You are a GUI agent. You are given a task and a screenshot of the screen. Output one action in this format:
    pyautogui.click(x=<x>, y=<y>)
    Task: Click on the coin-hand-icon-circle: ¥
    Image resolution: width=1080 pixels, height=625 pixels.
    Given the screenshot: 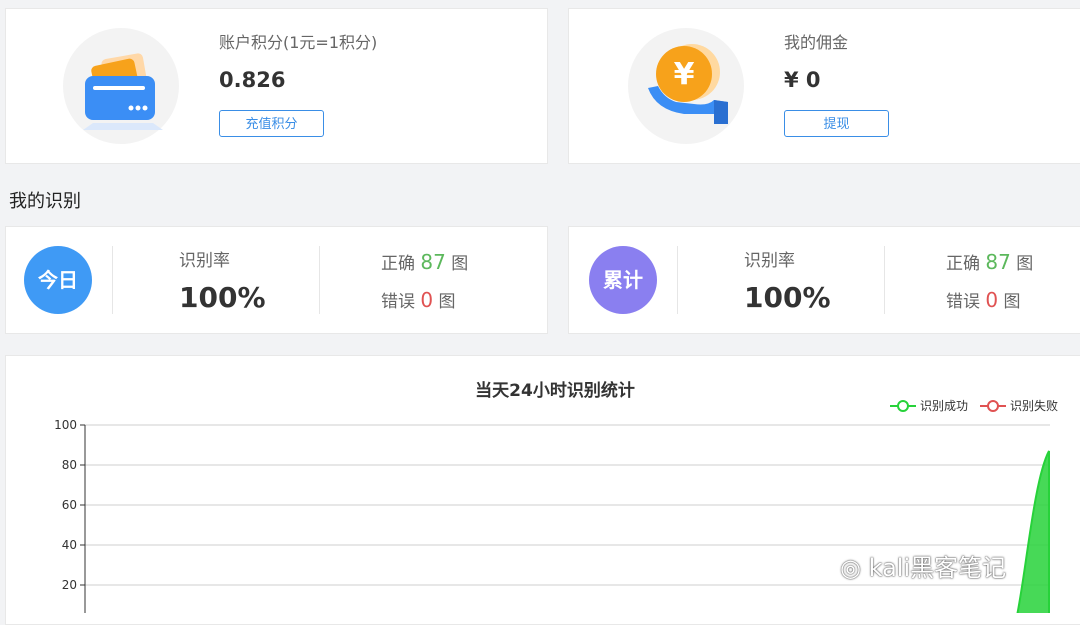 What is the action you would take?
    pyautogui.click(x=686, y=86)
    